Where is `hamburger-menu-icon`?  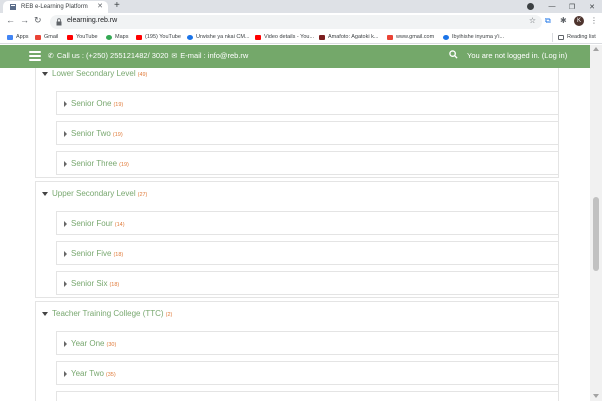 hamburger-menu-icon is located at coordinates (35, 56).